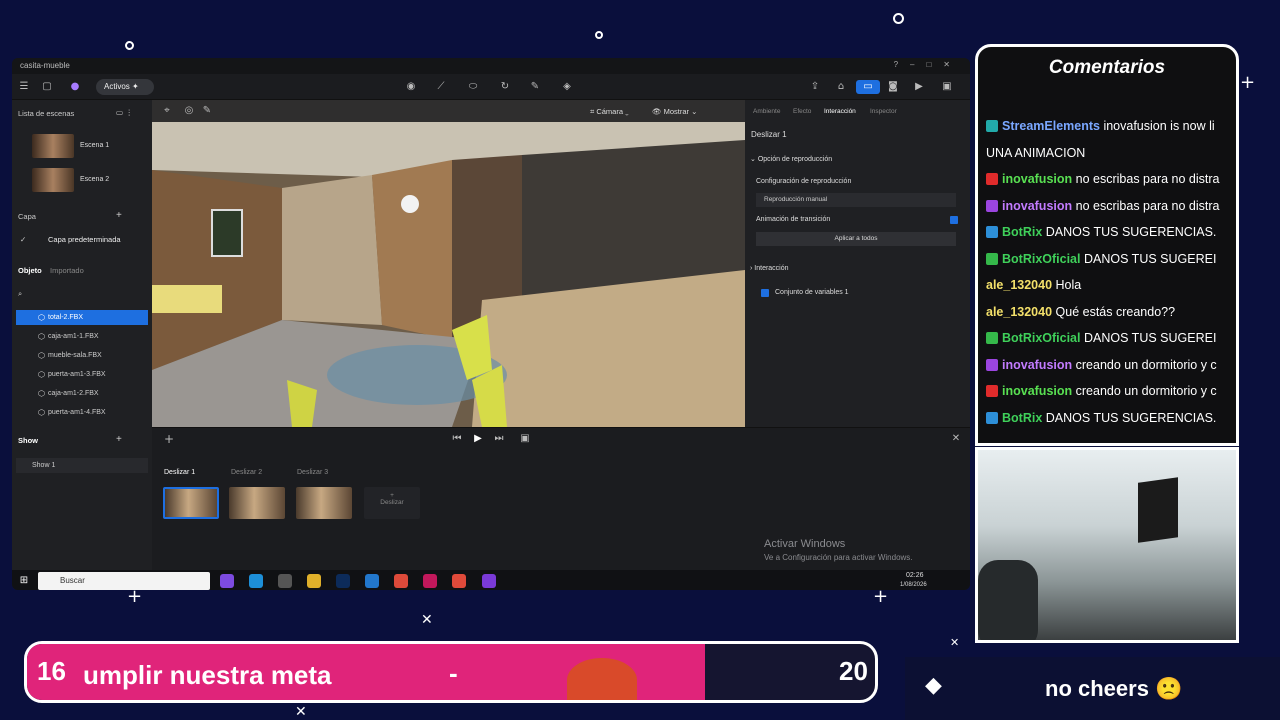  What do you see at coordinates (441, 87) in the screenshot?
I see `path-icon: ⟋` at bounding box center [441, 87].